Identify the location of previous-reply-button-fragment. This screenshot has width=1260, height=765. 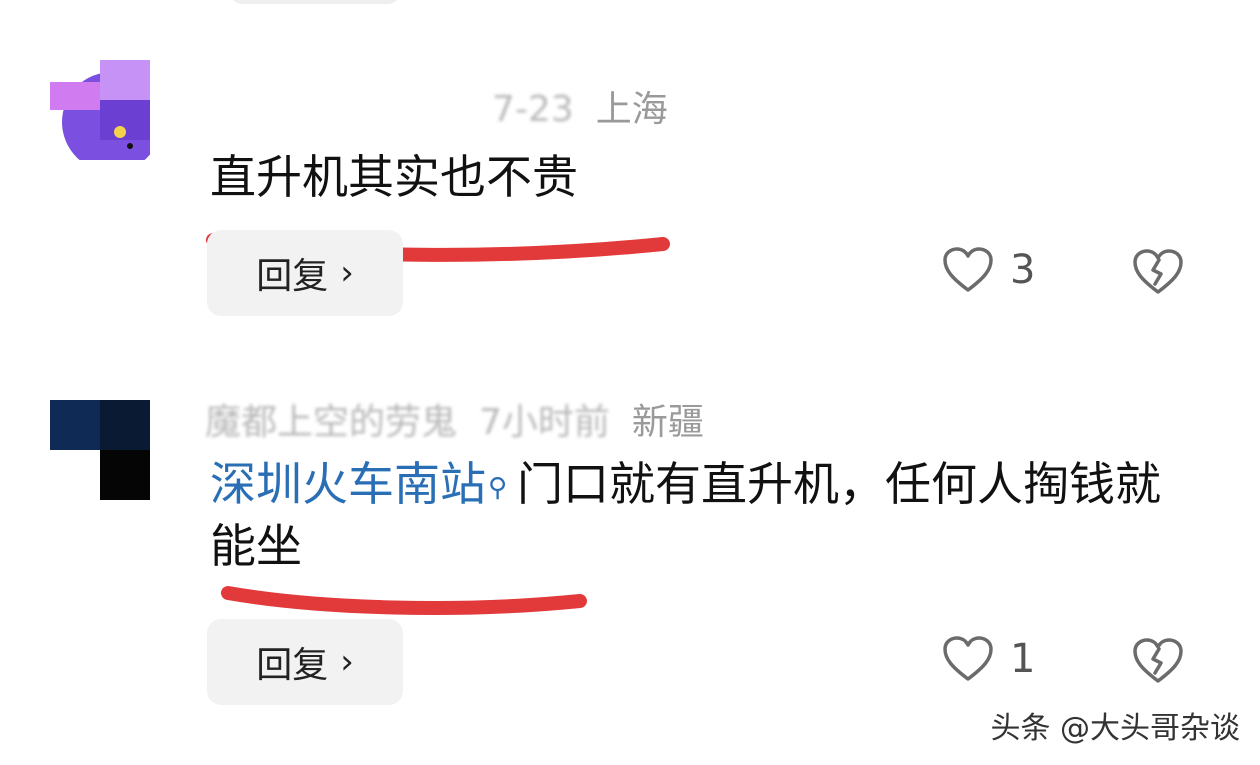
(315, 2).